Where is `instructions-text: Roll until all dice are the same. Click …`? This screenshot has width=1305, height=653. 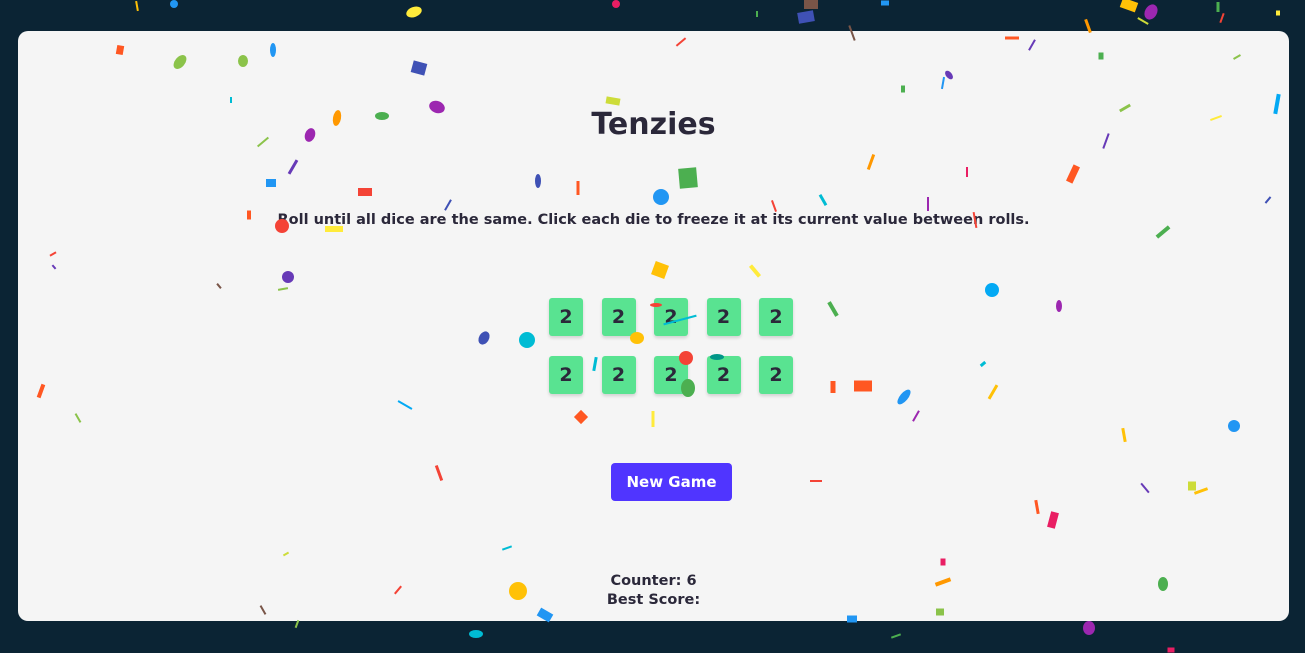 instructions-text: Roll until all dice are the same. Click … is located at coordinates (653, 220).